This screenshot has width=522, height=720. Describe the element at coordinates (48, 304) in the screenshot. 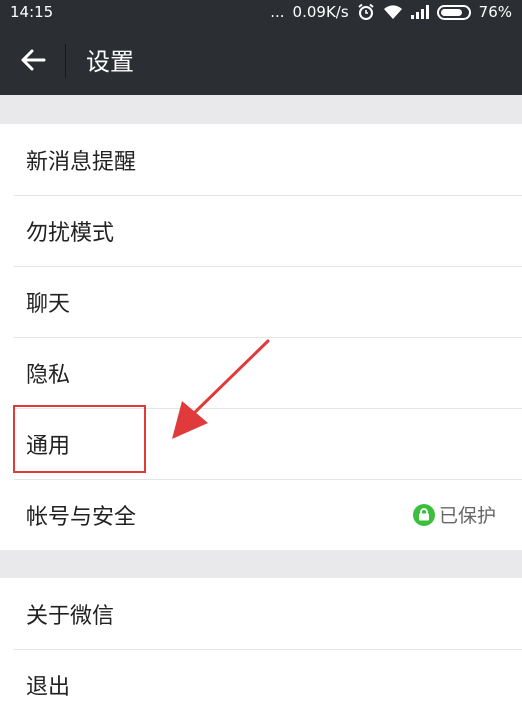

I see `settings-item-label: 聊天` at that location.